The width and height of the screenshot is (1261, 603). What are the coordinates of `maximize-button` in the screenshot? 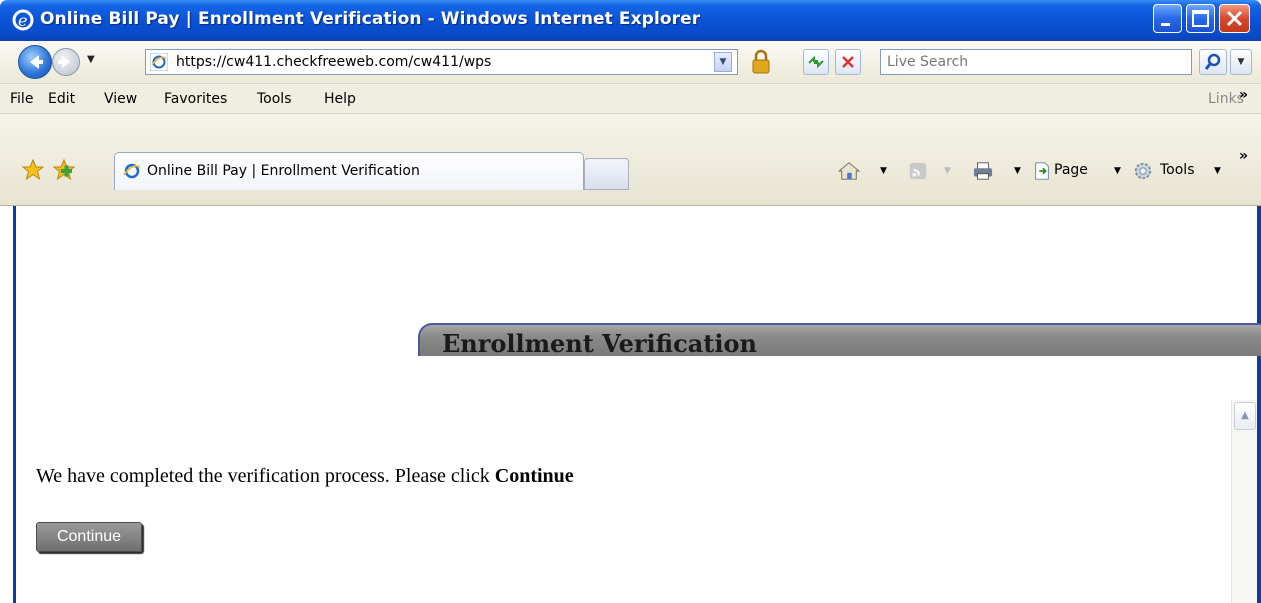 It's located at (1200, 18).